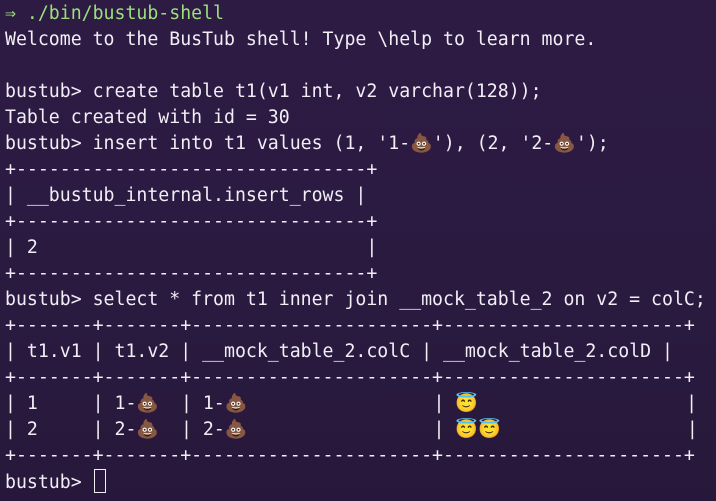 Image resolution: width=716 pixels, height=501 pixels. Describe the element at coordinates (191, 247) in the screenshot. I see `insert-table-row: | 2 |` at that location.